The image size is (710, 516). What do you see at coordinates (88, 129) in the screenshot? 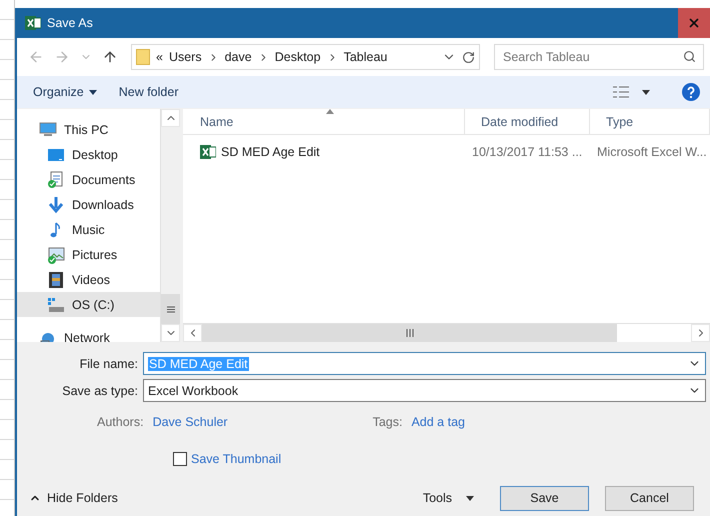
I see `nav-item: This PC` at bounding box center [88, 129].